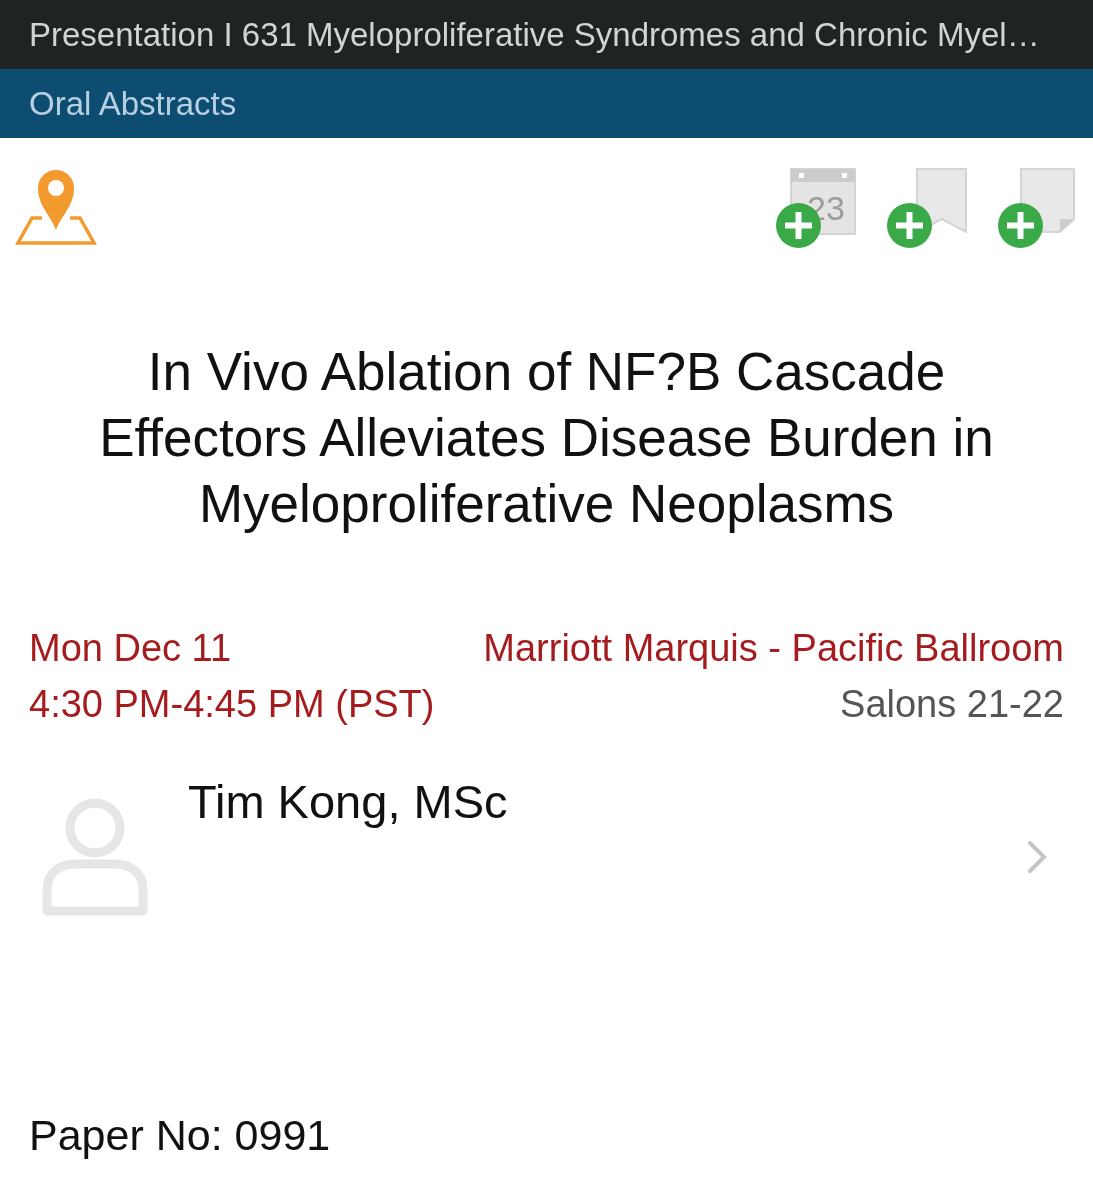 The height and width of the screenshot is (1200, 1093). Describe the element at coordinates (130, 648) in the screenshot. I see `session-date: Mon Dec 11` at that location.